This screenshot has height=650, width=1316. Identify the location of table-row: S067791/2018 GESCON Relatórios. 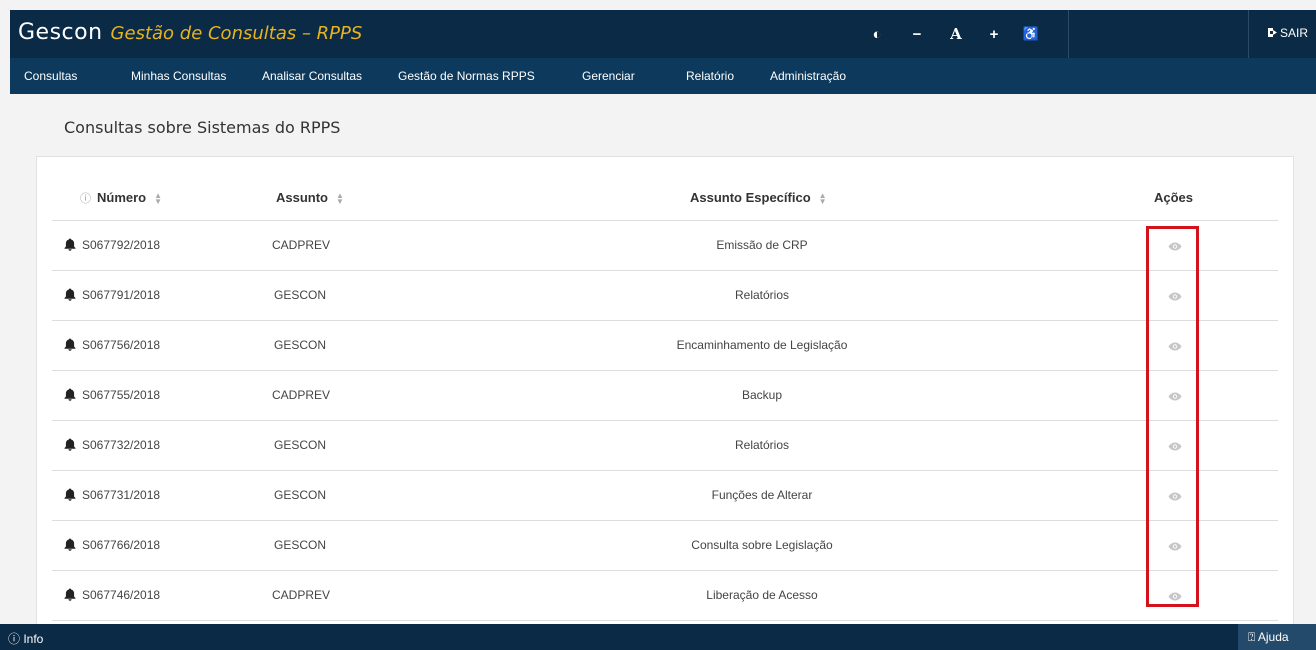
(665, 296).